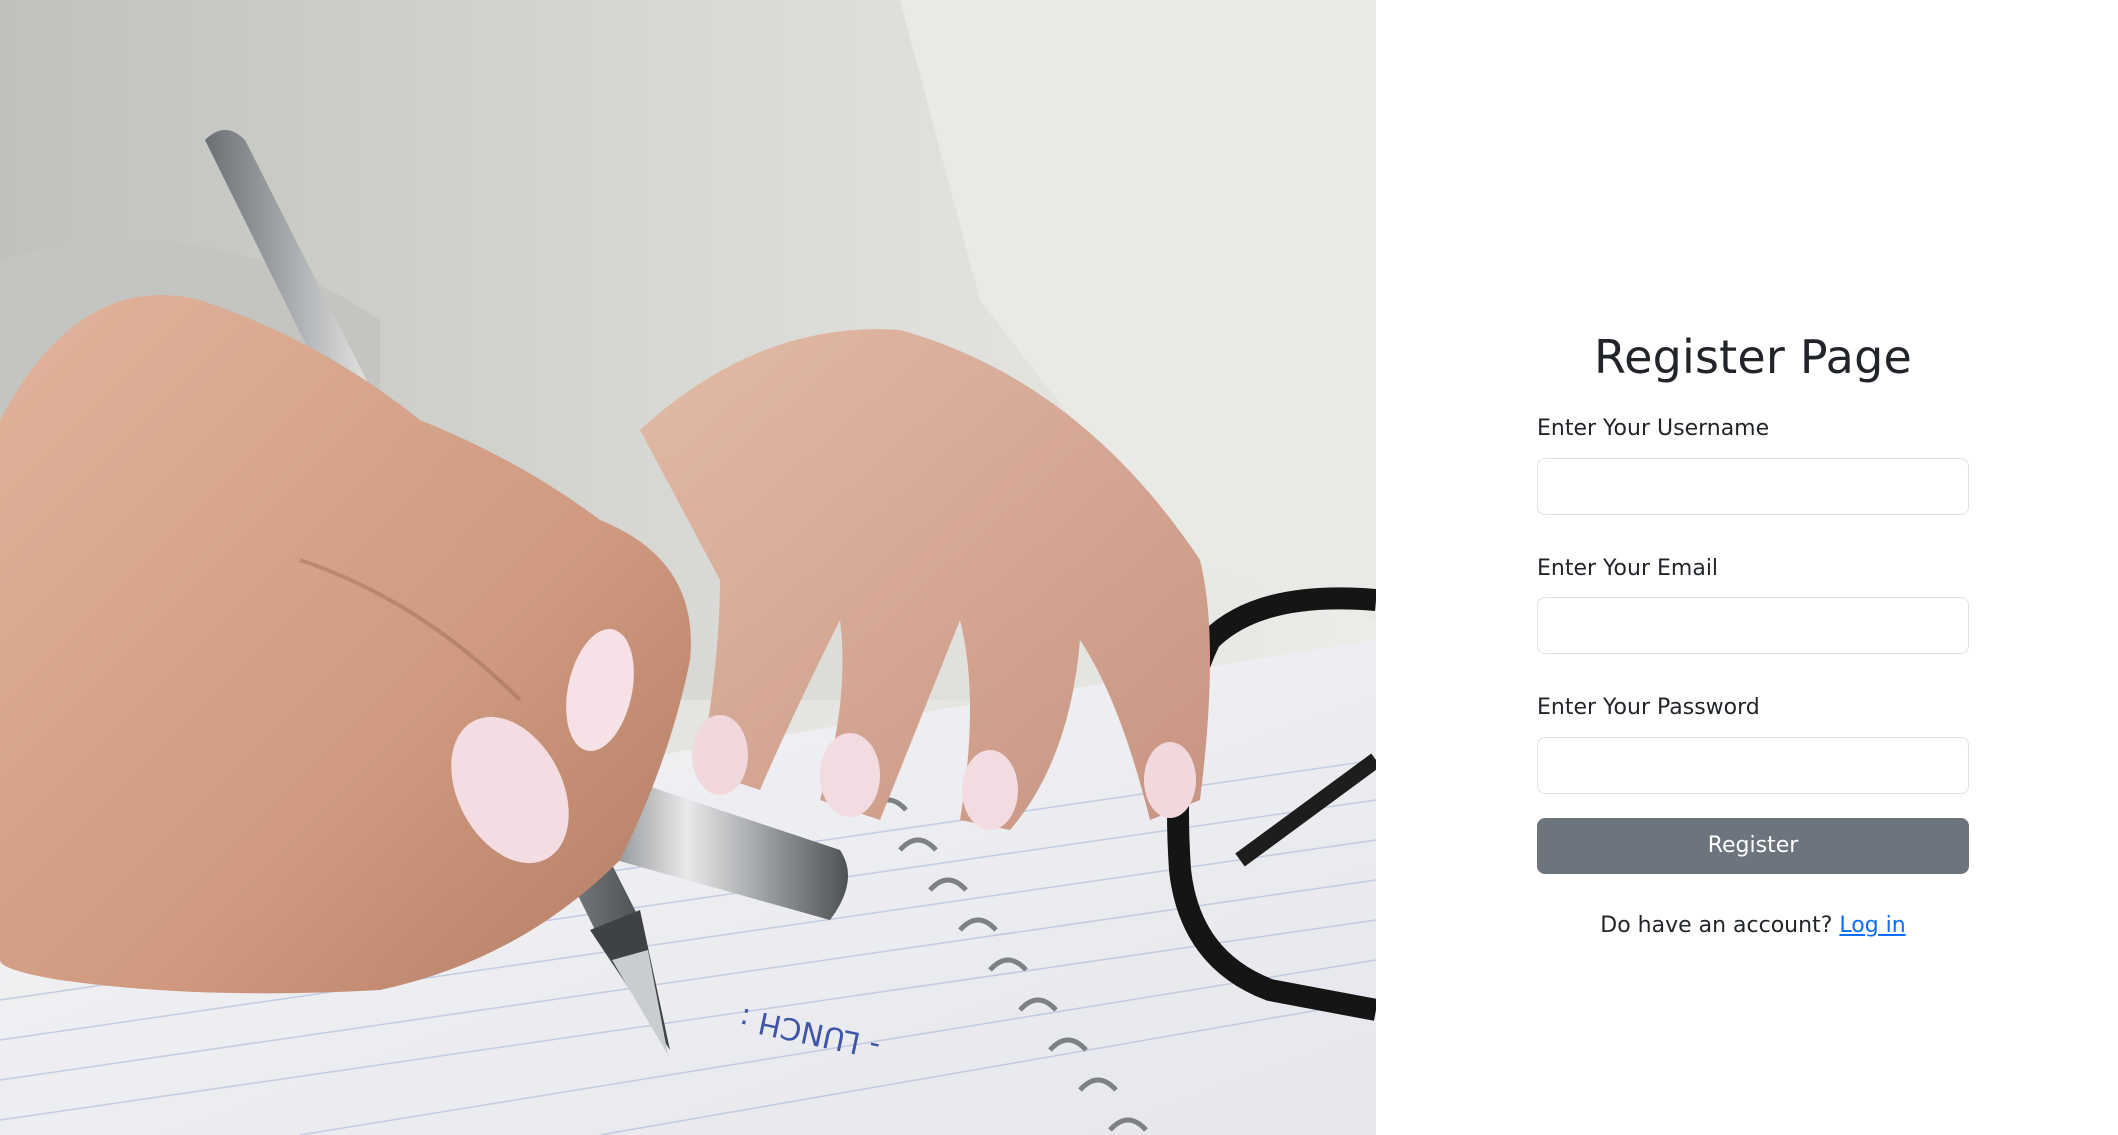 Image resolution: width=2118 pixels, height=1135 pixels. I want to click on username-label: Enter Your Username, so click(1653, 429).